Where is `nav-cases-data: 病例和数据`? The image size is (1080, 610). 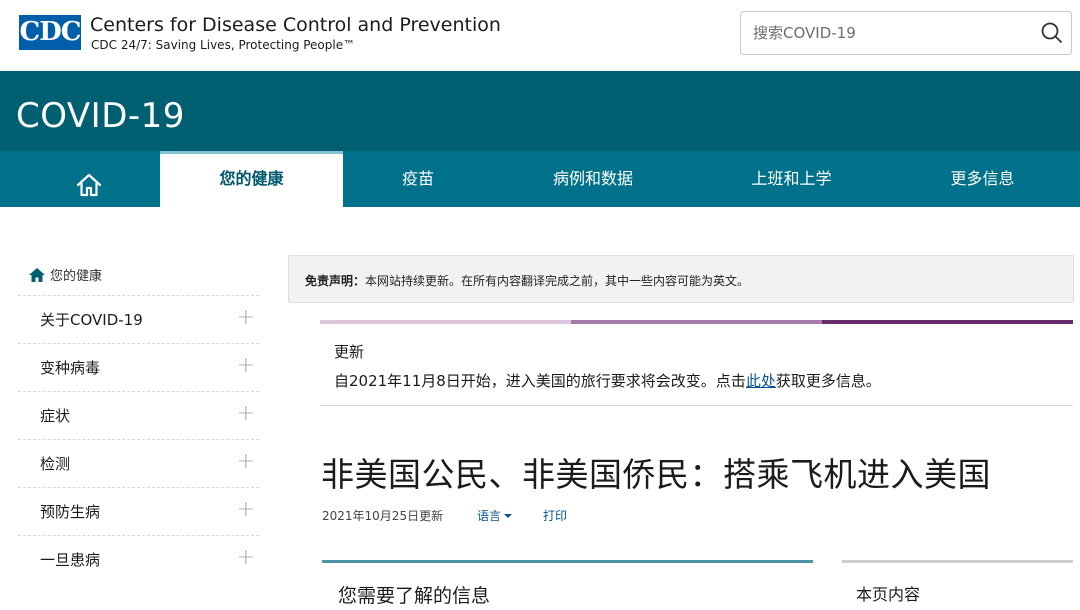
nav-cases-data: 病例和数据 is located at coordinates (593, 179).